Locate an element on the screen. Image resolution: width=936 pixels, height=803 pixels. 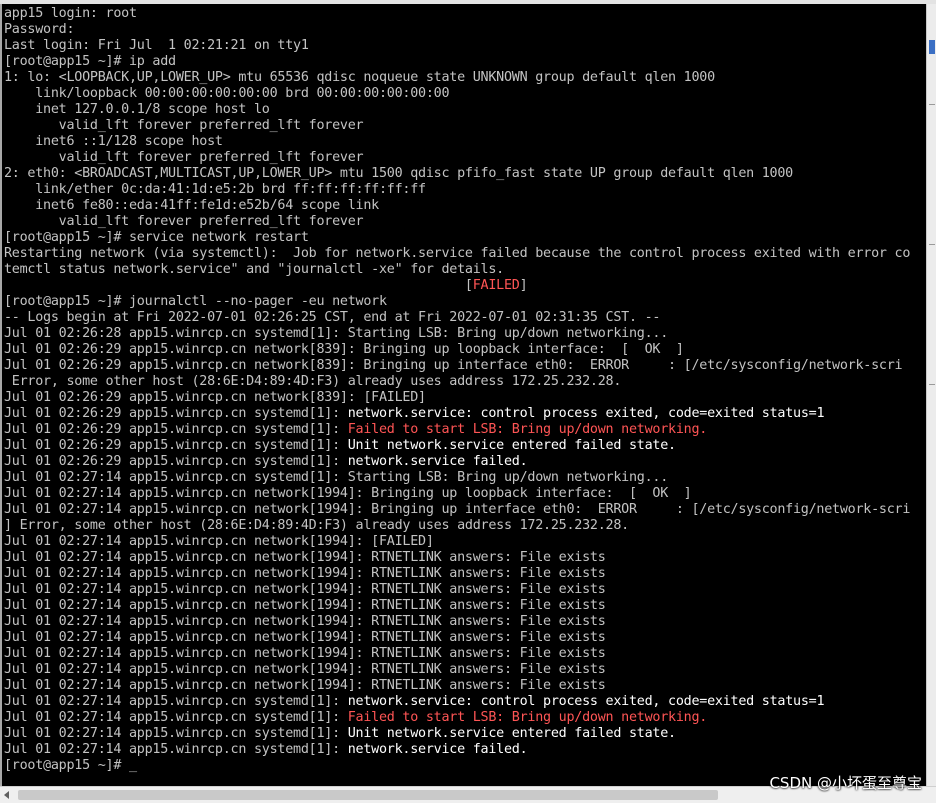
terminal-line: Last login: Fri Jul 1 02:21:21 on tty1 is located at coordinates (156, 45).